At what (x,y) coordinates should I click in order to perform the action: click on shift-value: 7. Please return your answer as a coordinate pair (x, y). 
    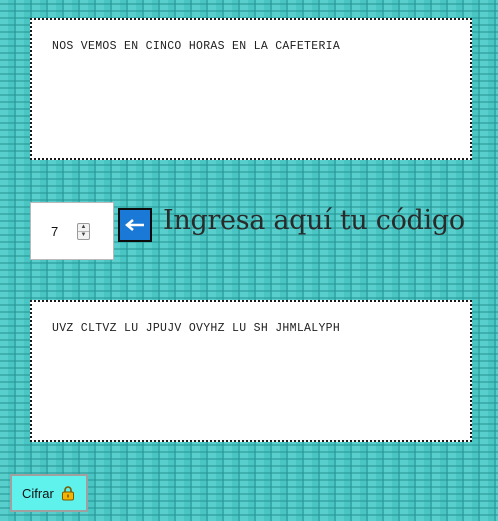
    Looking at the image, I should click on (55, 231).